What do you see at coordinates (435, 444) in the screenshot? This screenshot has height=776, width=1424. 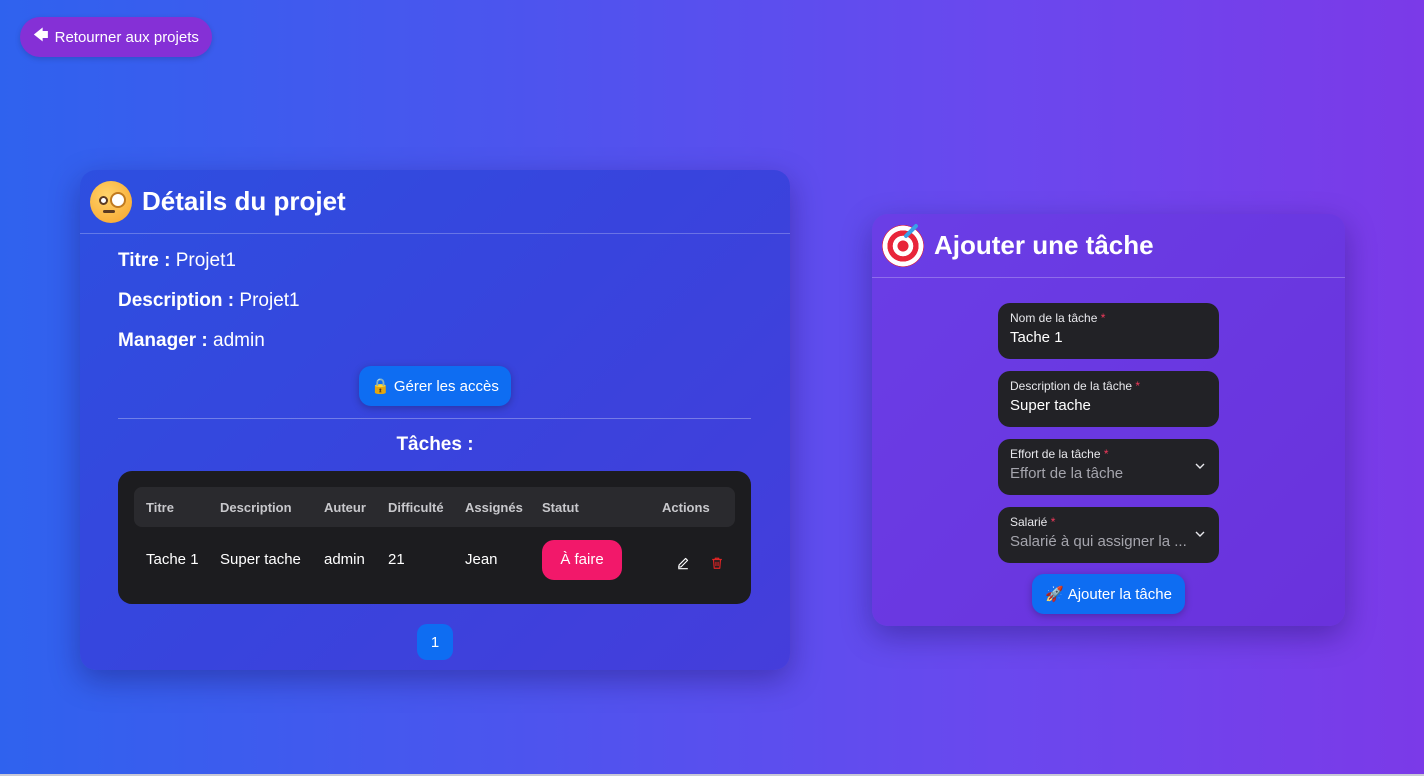 I see `tasks-heading: Tâches :` at bounding box center [435, 444].